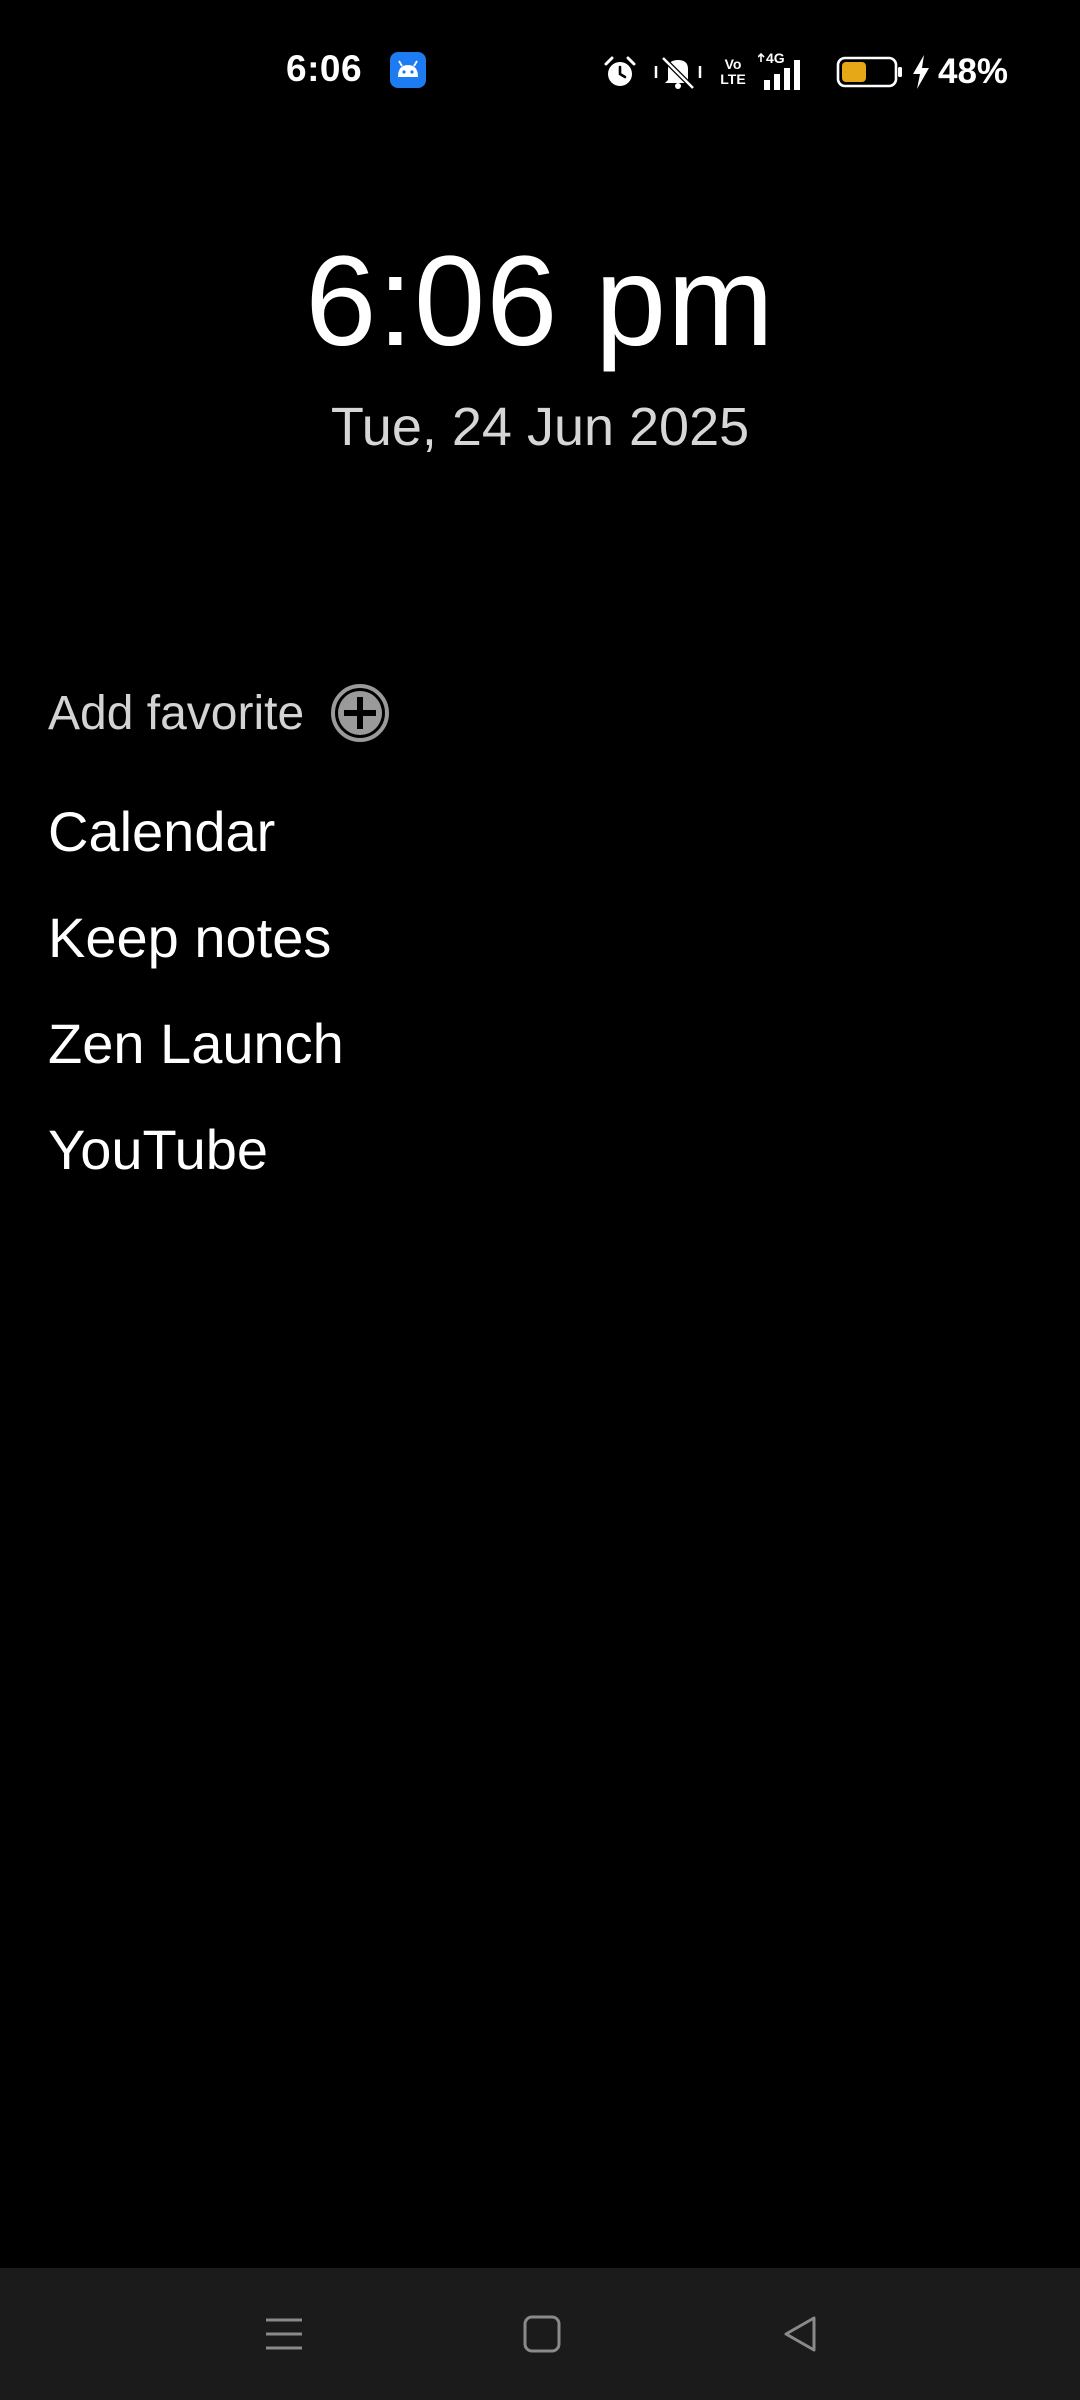 This screenshot has height=2400, width=1080. I want to click on favorite-app-keep-notes: Keep notes, so click(196, 949).